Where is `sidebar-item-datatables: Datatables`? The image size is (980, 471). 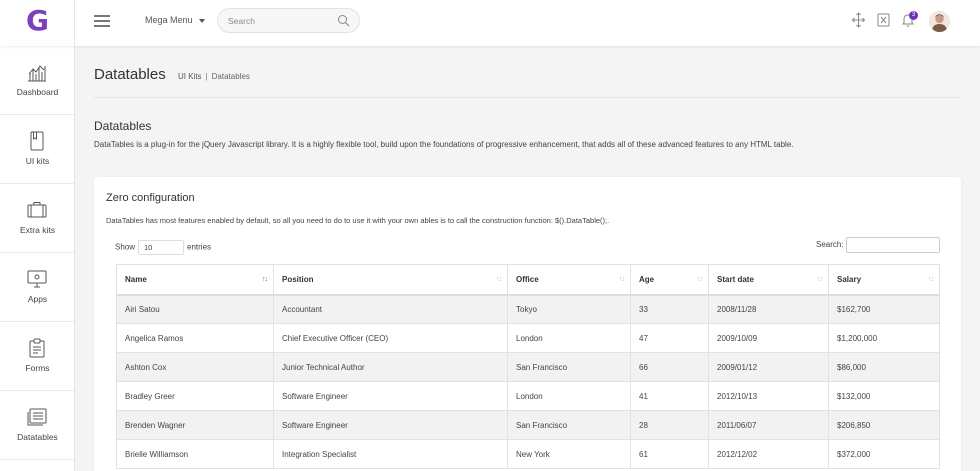
sidebar-item-datatables: Datatables is located at coordinates (37, 425).